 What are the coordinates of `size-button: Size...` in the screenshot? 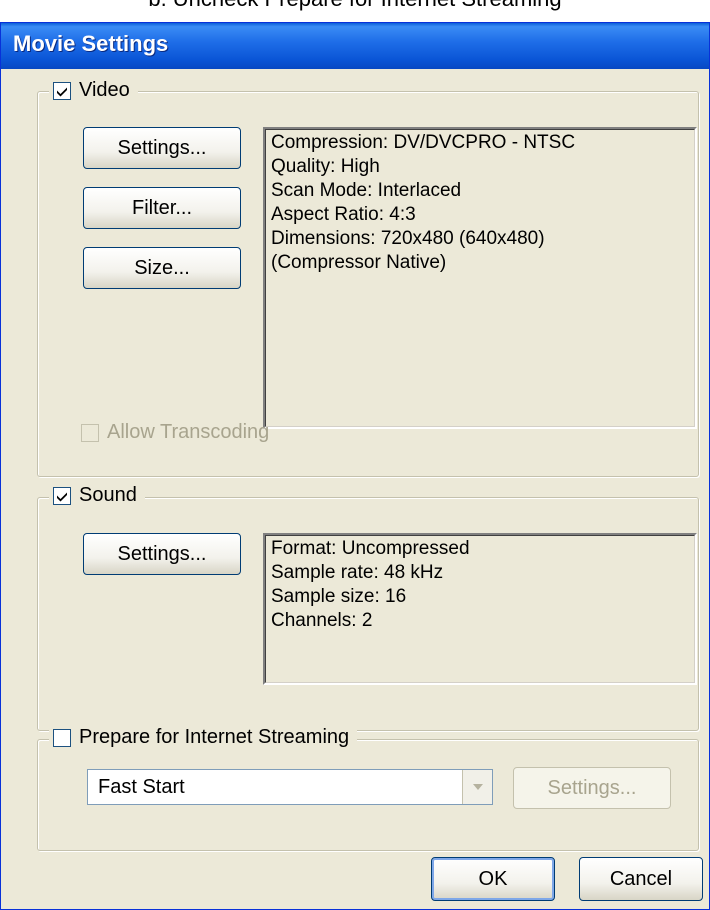 It's located at (162, 268).